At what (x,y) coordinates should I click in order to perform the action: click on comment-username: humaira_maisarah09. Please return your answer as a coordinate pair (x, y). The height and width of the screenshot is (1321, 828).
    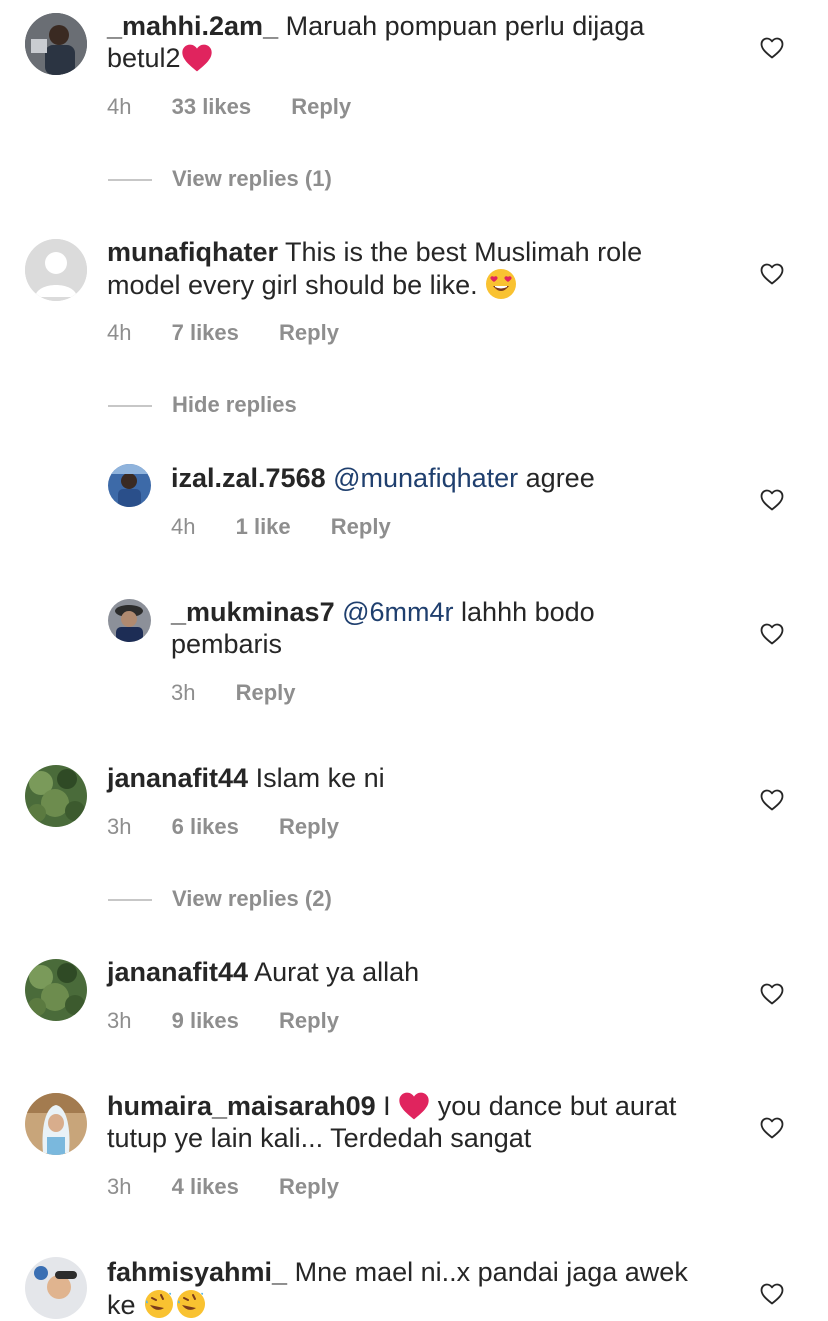
    Looking at the image, I should click on (241, 1106).